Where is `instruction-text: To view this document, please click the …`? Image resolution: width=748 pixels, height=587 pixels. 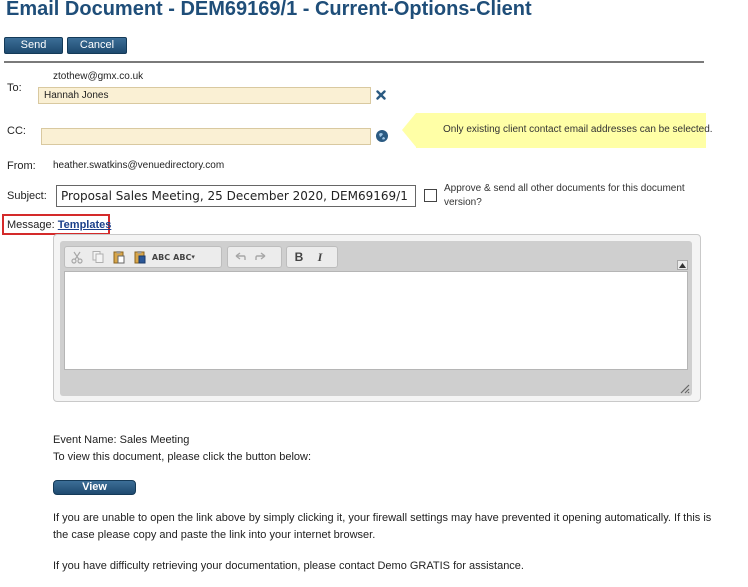
instruction-text: To view this document, please click the … is located at coordinates (182, 457).